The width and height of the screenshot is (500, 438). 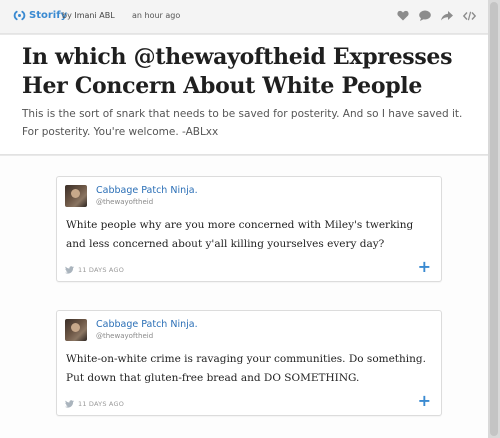 What do you see at coordinates (403, 15) in the screenshot?
I see `heart-icon` at bounding box center [403, 15].